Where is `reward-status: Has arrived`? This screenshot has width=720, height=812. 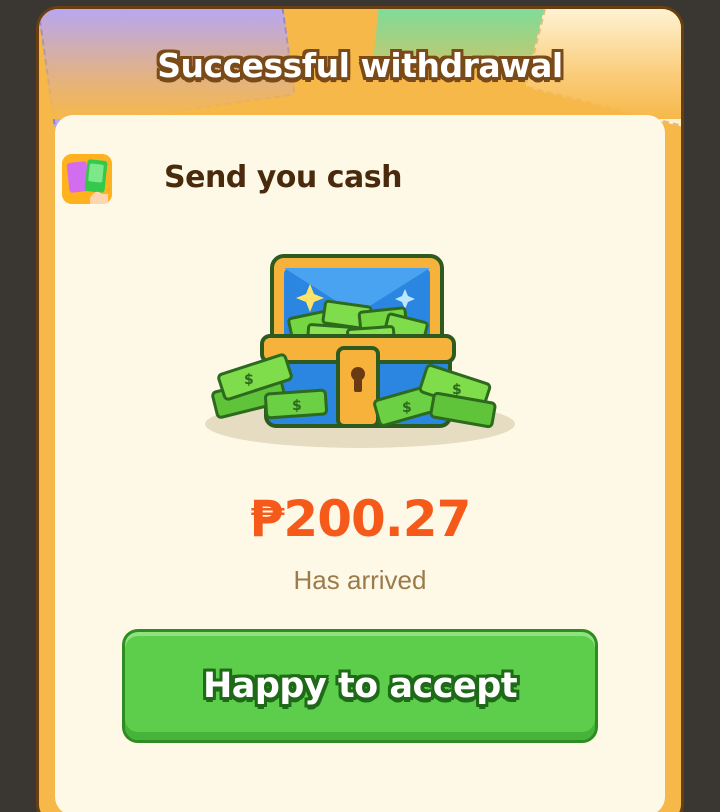 reward-status: Has arrived is located at coordinates (360, 580).